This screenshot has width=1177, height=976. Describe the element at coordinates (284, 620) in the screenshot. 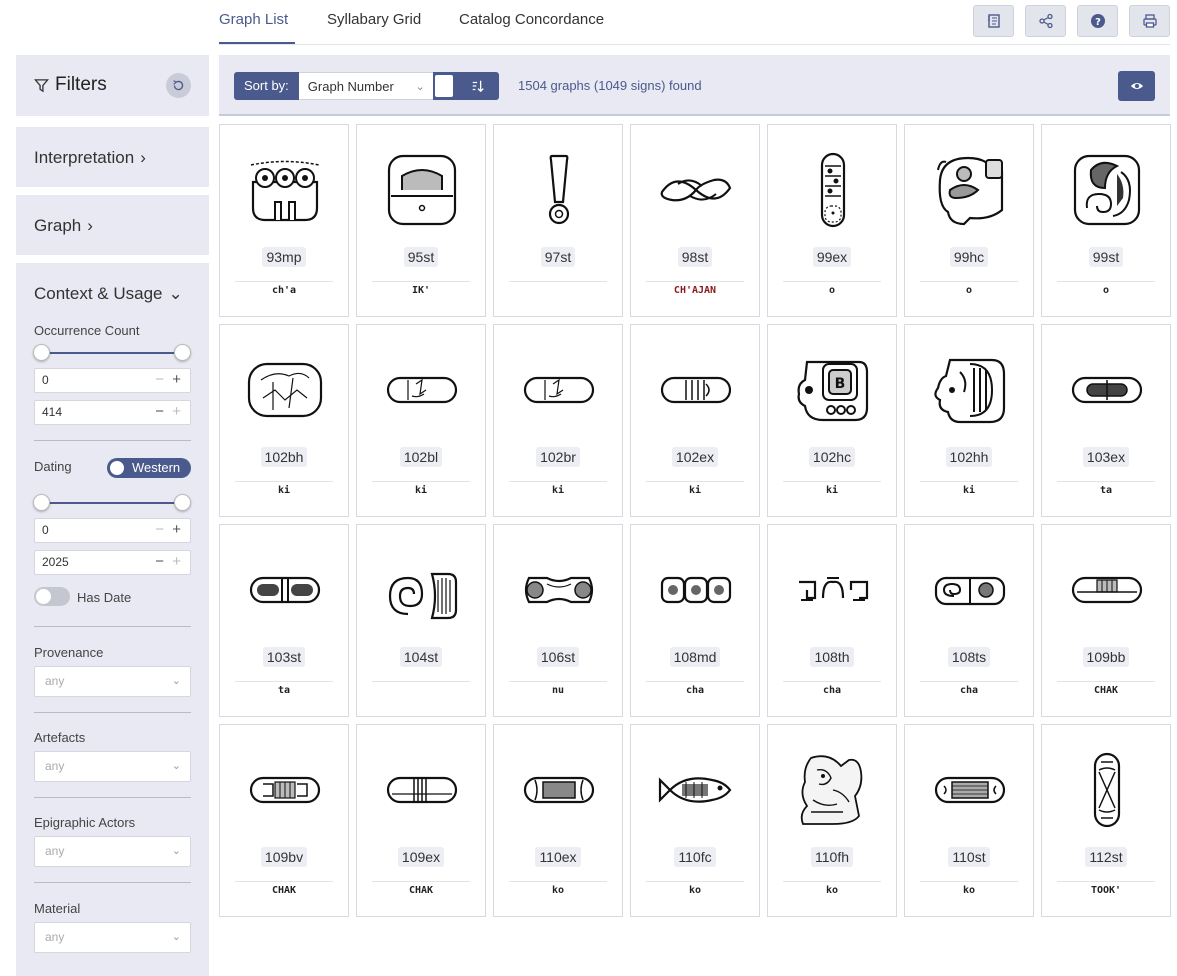

I see `graph-card: 103st ta` at that location.